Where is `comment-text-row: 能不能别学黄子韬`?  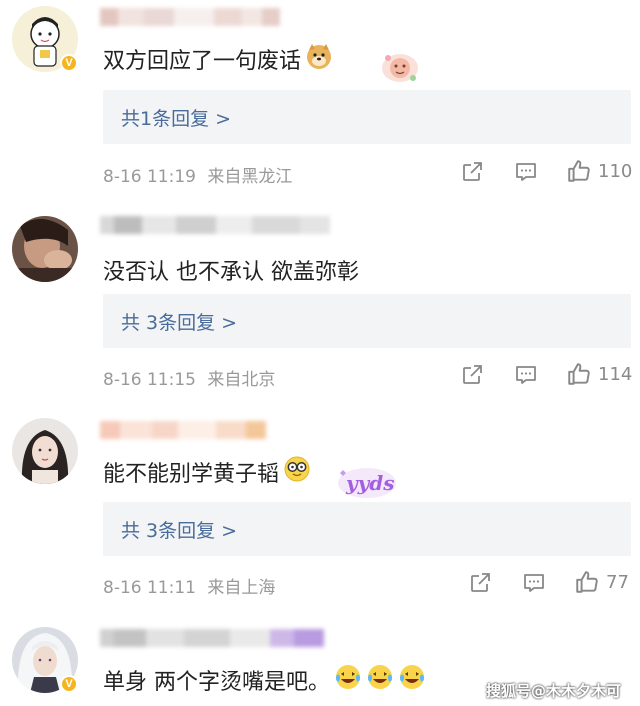 comment-text-row: 能不能别学黄子韬 is located at coordinates (207, 472).